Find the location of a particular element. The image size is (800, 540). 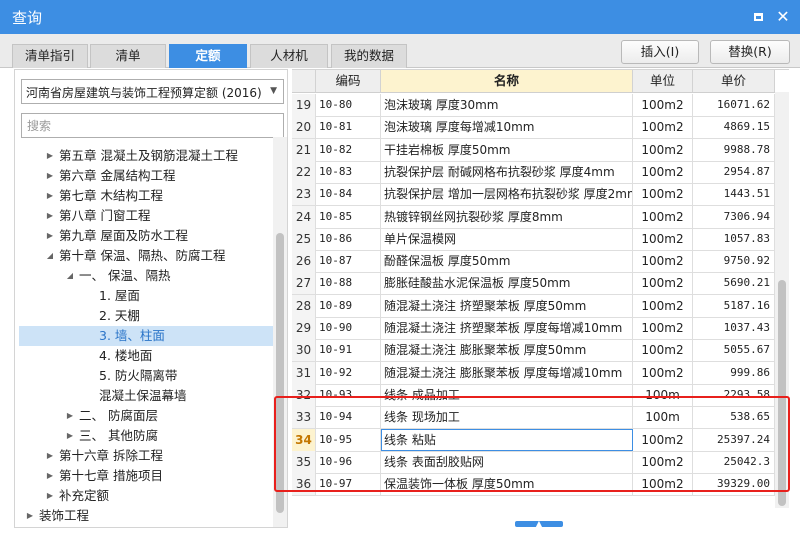

cell-price: 5055.67 is located at coordinates (734, 350).